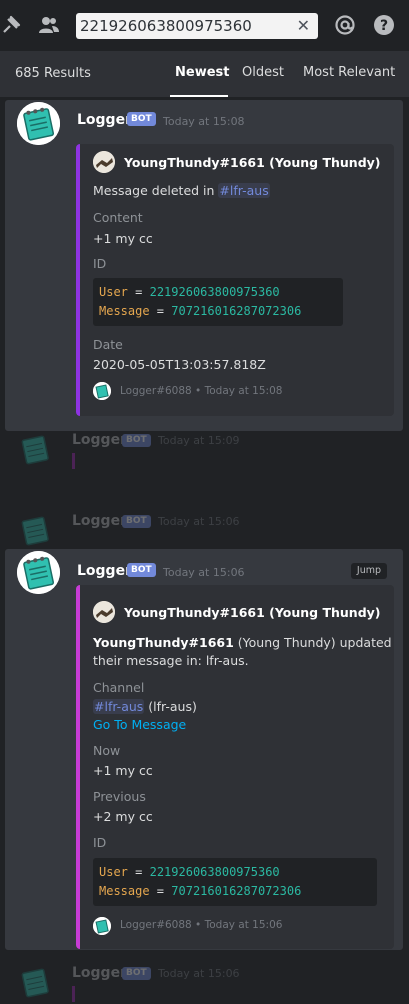  I want to click on pin-icon, so click(11, 25).